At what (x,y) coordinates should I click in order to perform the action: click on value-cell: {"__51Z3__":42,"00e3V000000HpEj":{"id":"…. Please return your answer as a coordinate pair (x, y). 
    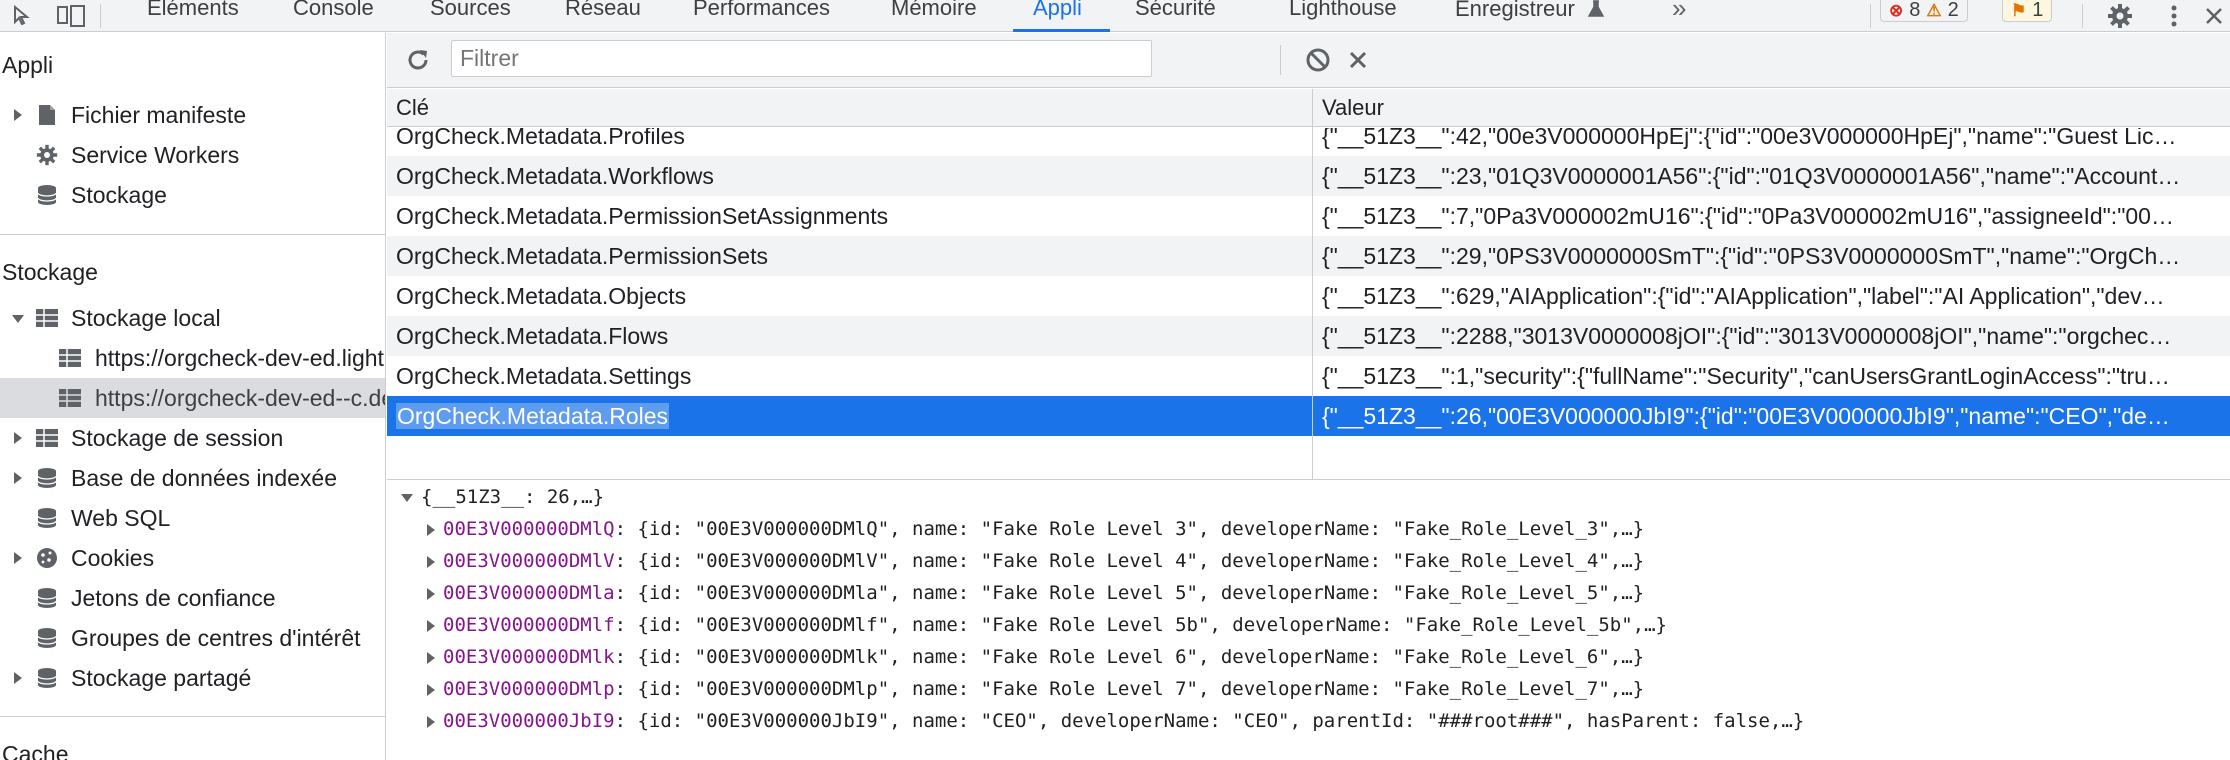
    Looking at the image, I should click on (1749, 138).